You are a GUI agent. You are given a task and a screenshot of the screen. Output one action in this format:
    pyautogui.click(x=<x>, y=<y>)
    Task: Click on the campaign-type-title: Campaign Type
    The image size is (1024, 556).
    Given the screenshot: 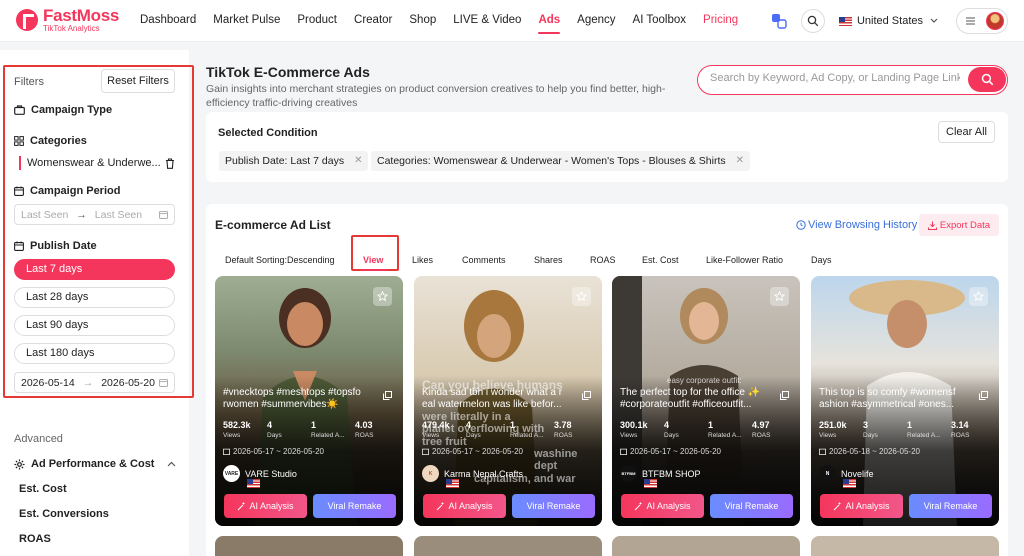 What is the action you would take?
    pyautogui.click(x=63, y=110)
    